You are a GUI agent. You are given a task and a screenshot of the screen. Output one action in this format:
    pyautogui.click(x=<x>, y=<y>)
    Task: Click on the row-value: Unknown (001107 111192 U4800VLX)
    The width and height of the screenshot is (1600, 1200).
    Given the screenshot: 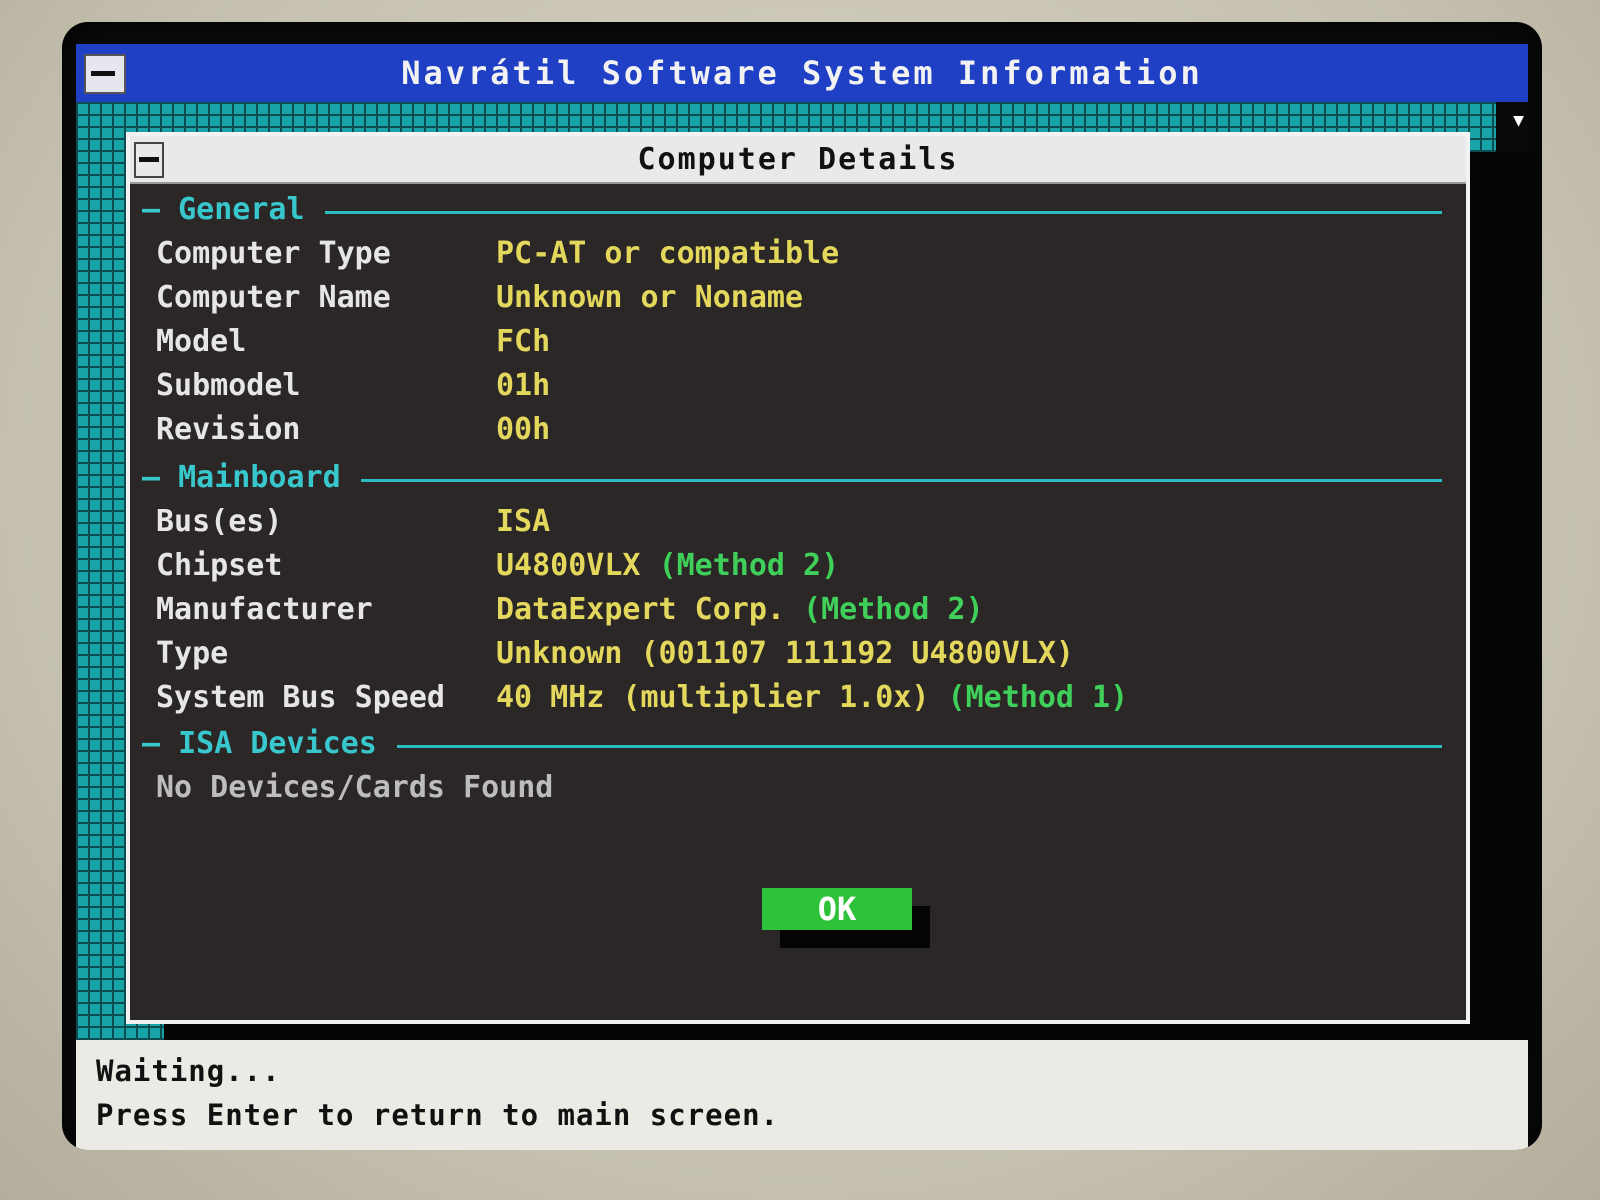 What is the action you would take?
    pyautogui.click(x=785, y=653)
    